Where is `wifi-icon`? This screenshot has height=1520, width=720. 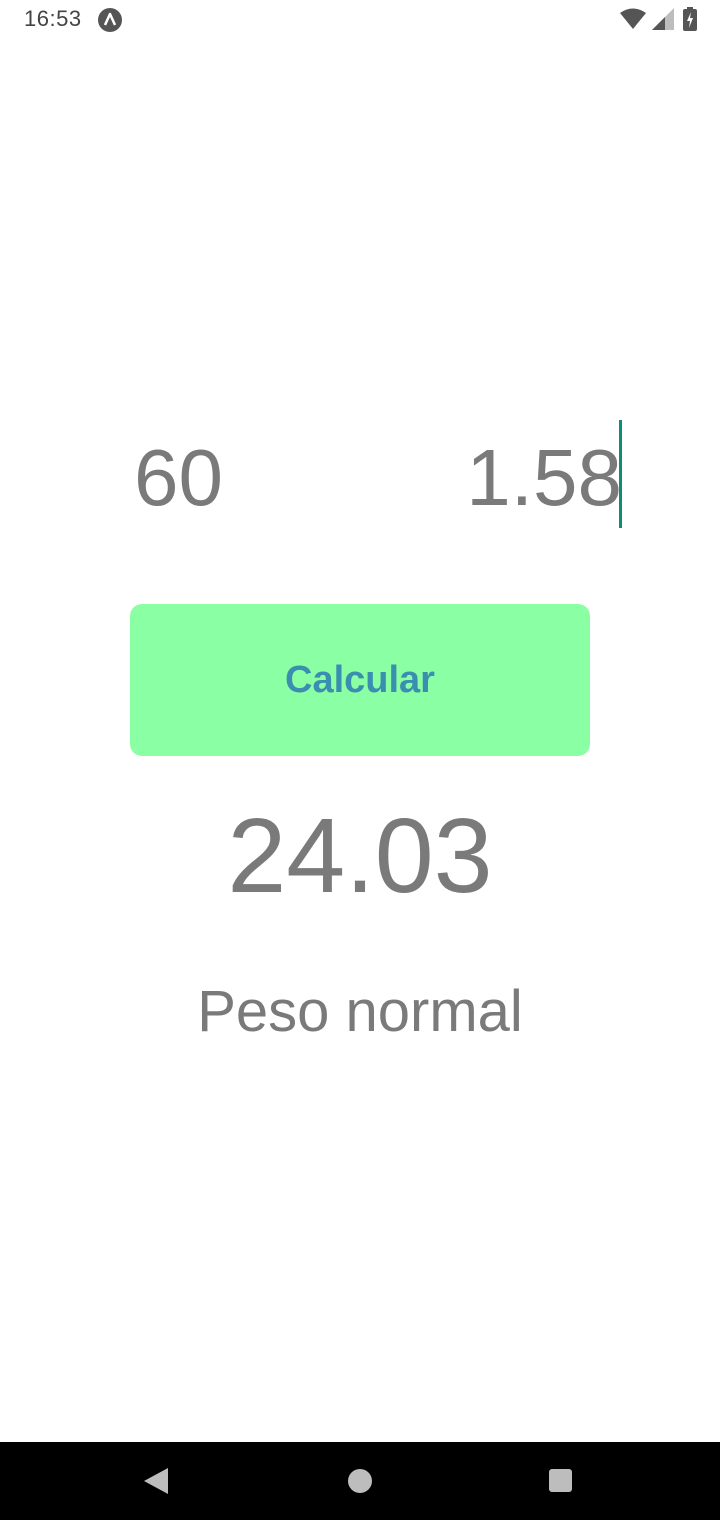
wifi-icon is located at coordinates (633, 21).